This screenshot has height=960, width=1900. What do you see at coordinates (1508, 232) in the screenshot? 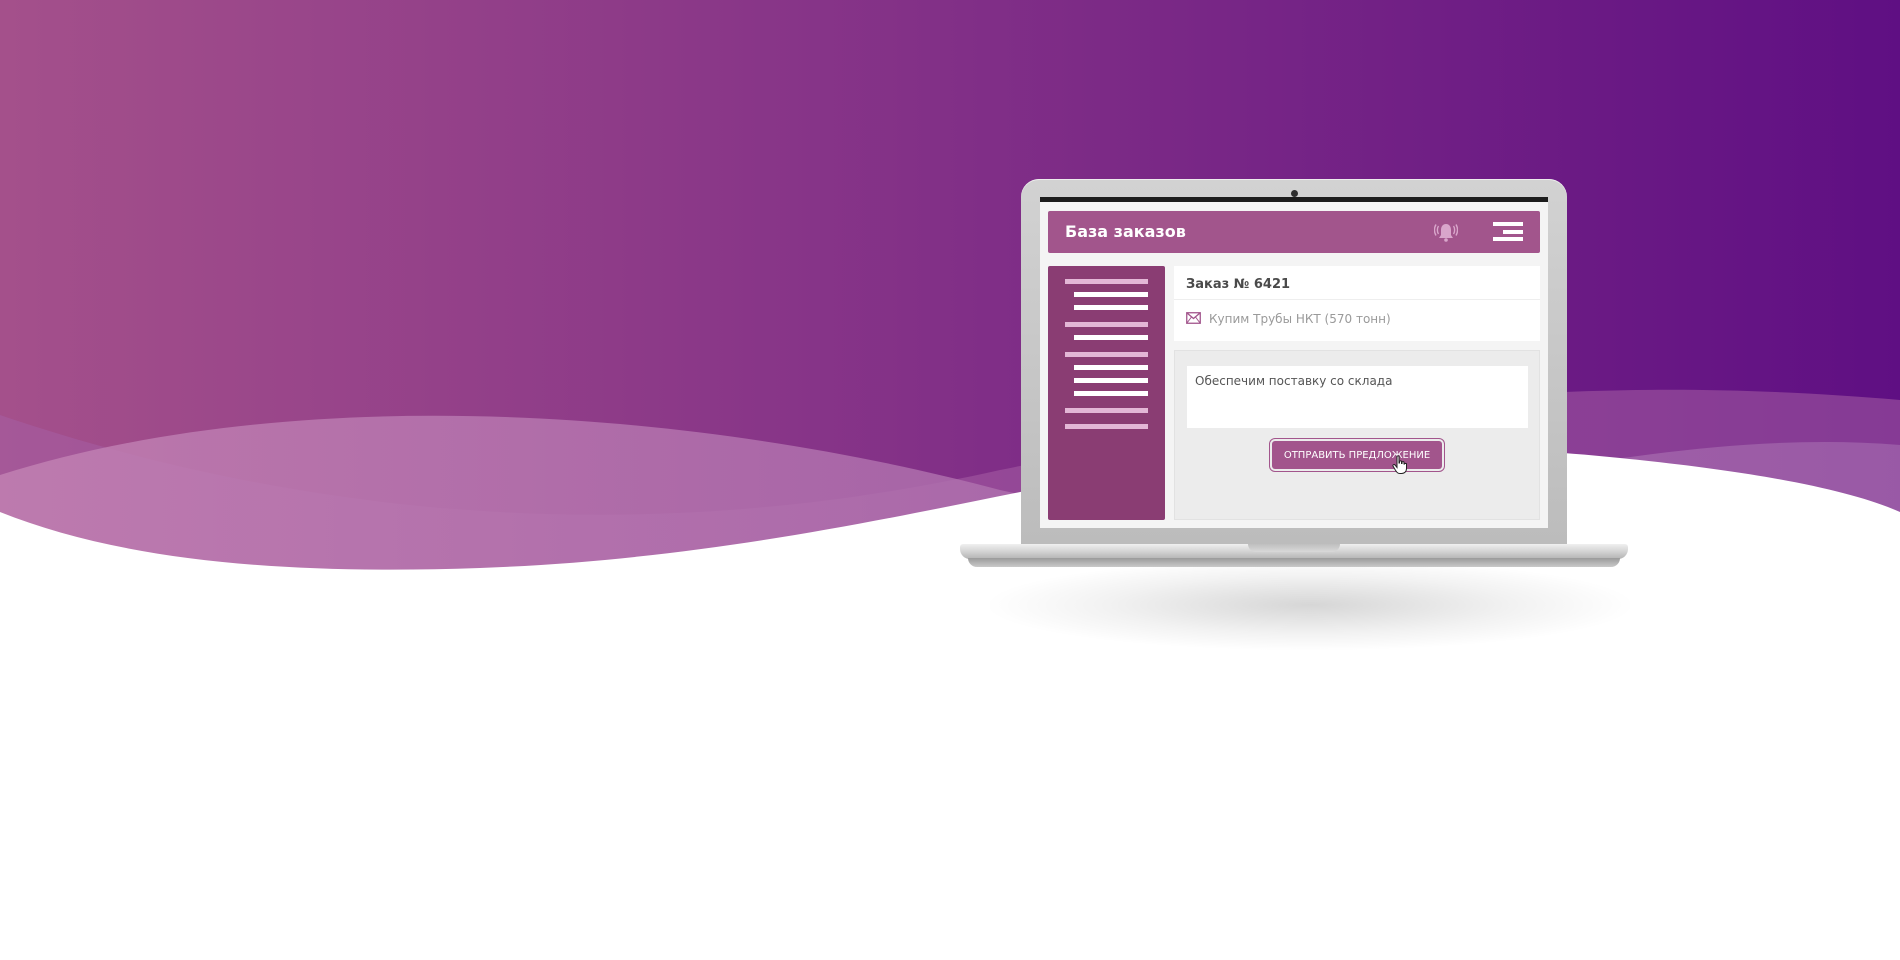
I see `menu-icon` at bounding box center [1508, 232].